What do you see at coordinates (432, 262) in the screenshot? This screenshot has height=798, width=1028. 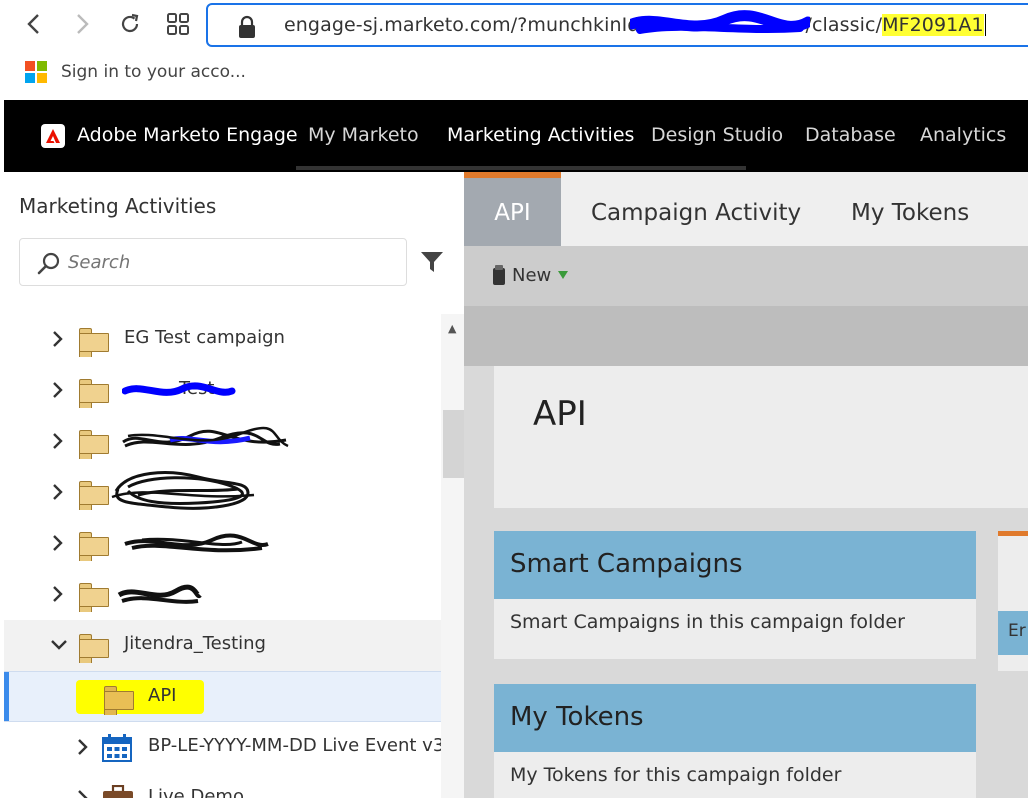 I see `filter-icon` at bounding box center [432, 262].